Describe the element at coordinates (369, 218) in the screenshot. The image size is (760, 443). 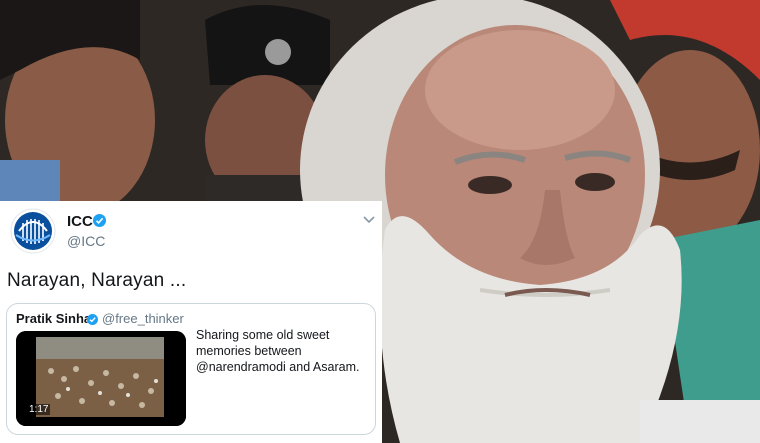
I see `chevron-down-icon` at that location.